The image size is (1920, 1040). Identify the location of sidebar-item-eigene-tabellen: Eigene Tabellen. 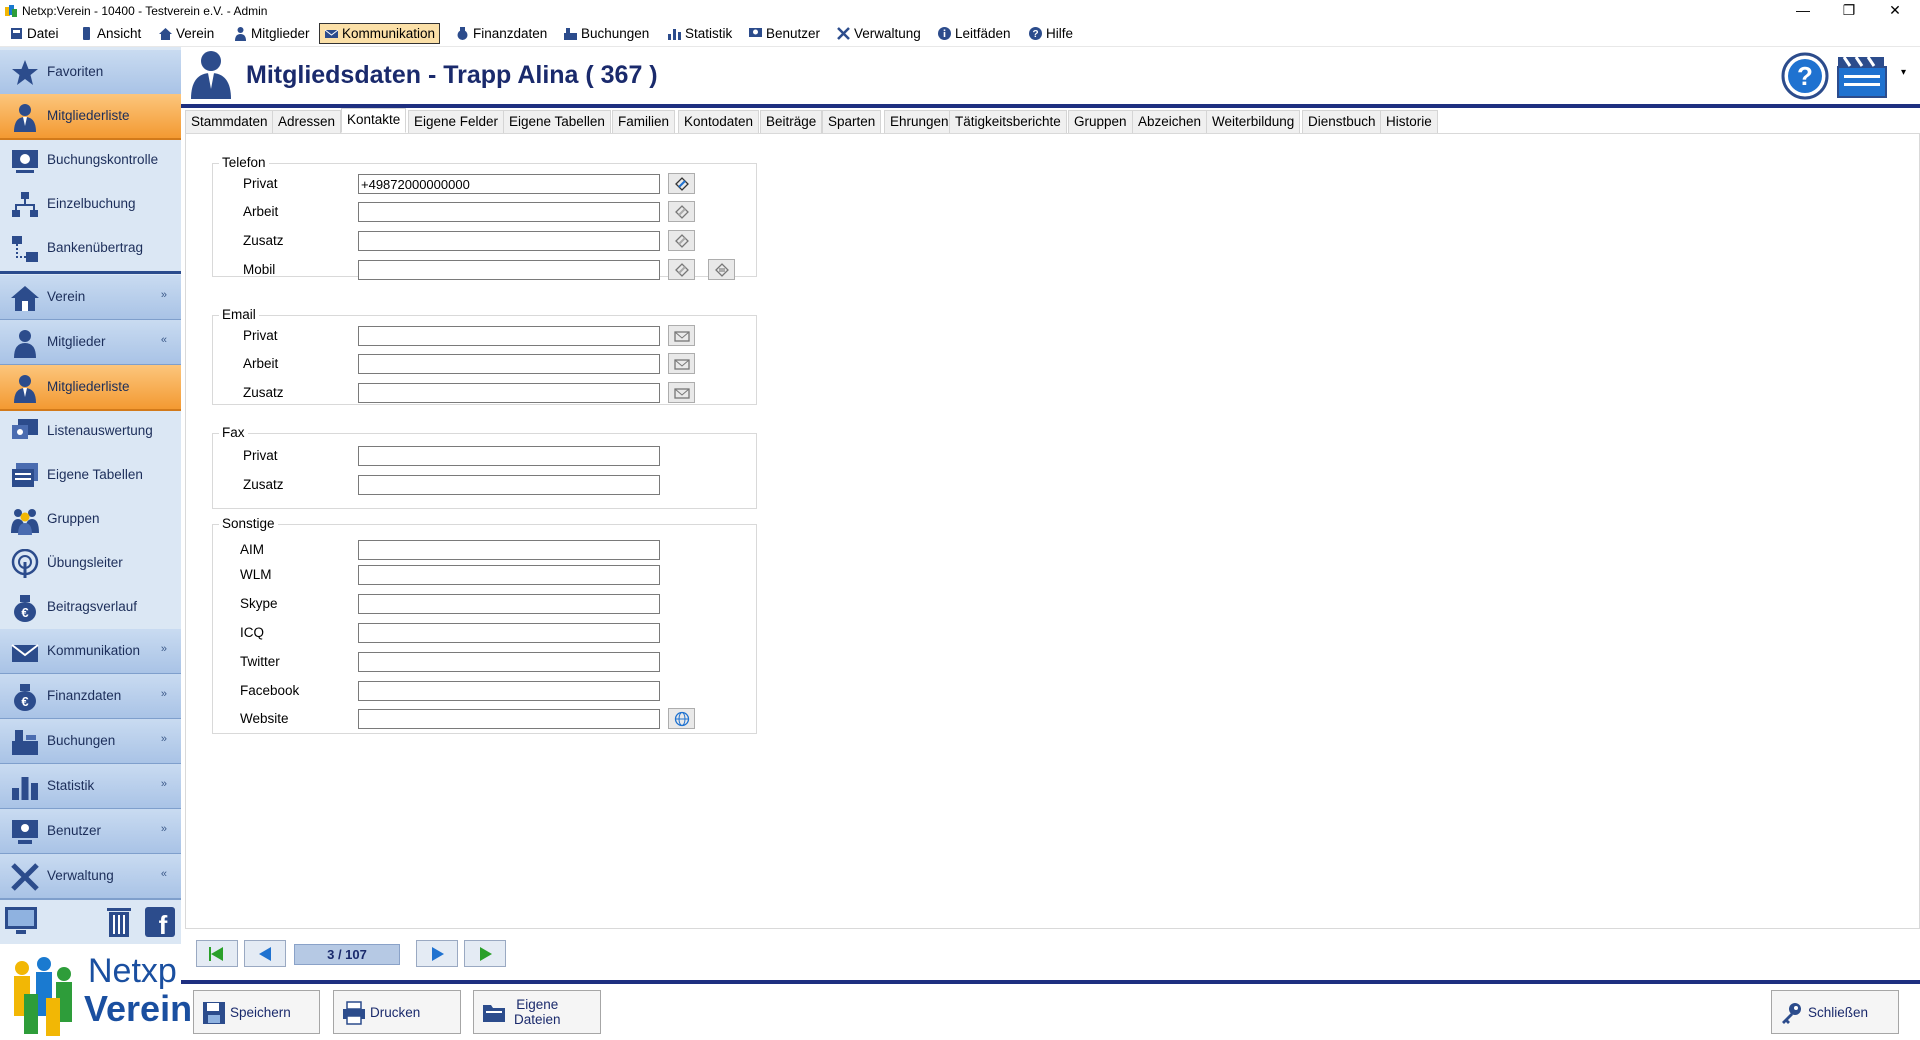
(90, 475).